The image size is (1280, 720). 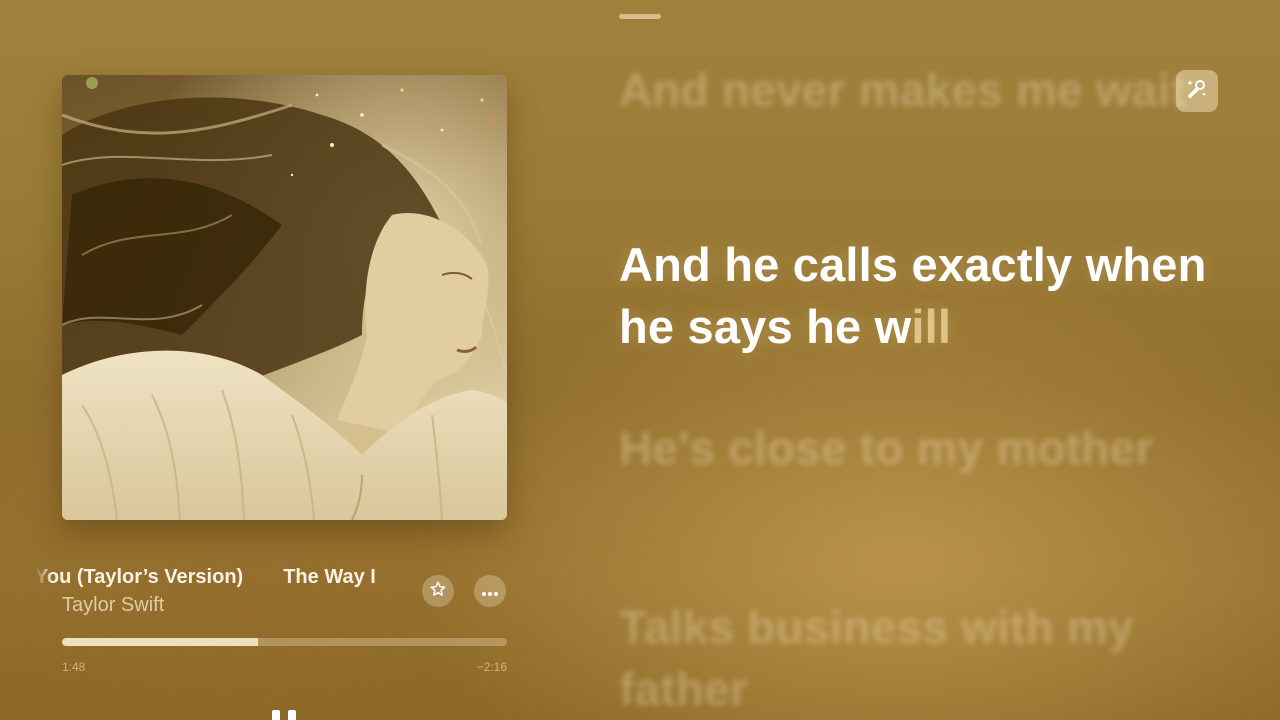 I want to click on track-title: You (Taylor’s Version), so click(x=139, y=577).